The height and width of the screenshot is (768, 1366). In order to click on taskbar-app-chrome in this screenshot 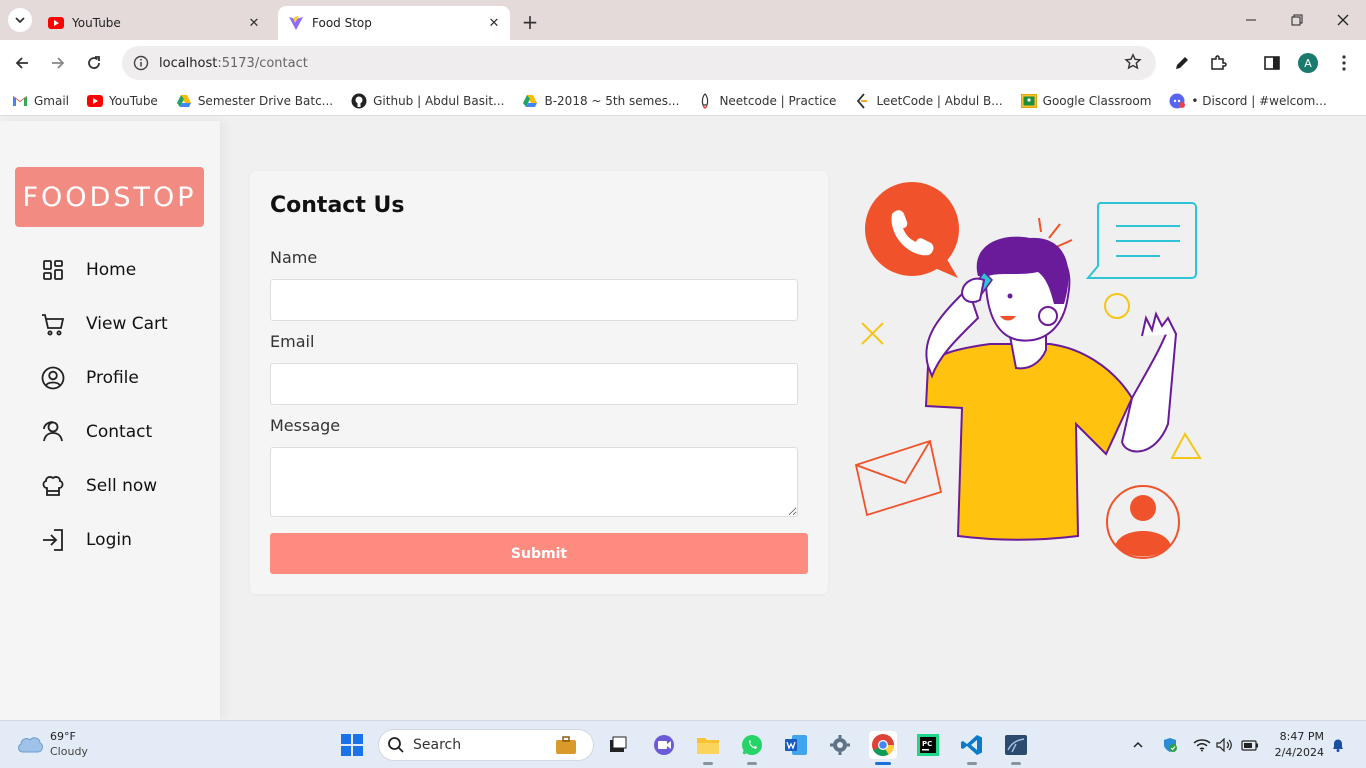, I will do `click(883, 748)`.